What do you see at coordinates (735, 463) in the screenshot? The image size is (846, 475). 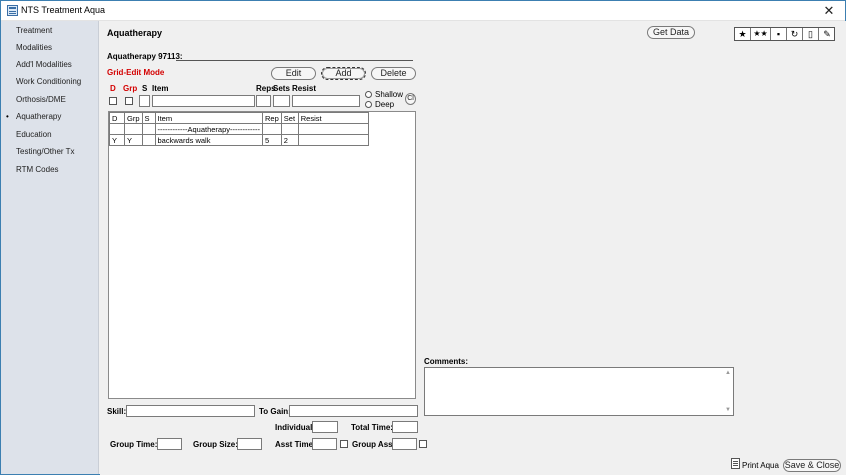 I see `printer-icon` at bounding box center [735, 463].